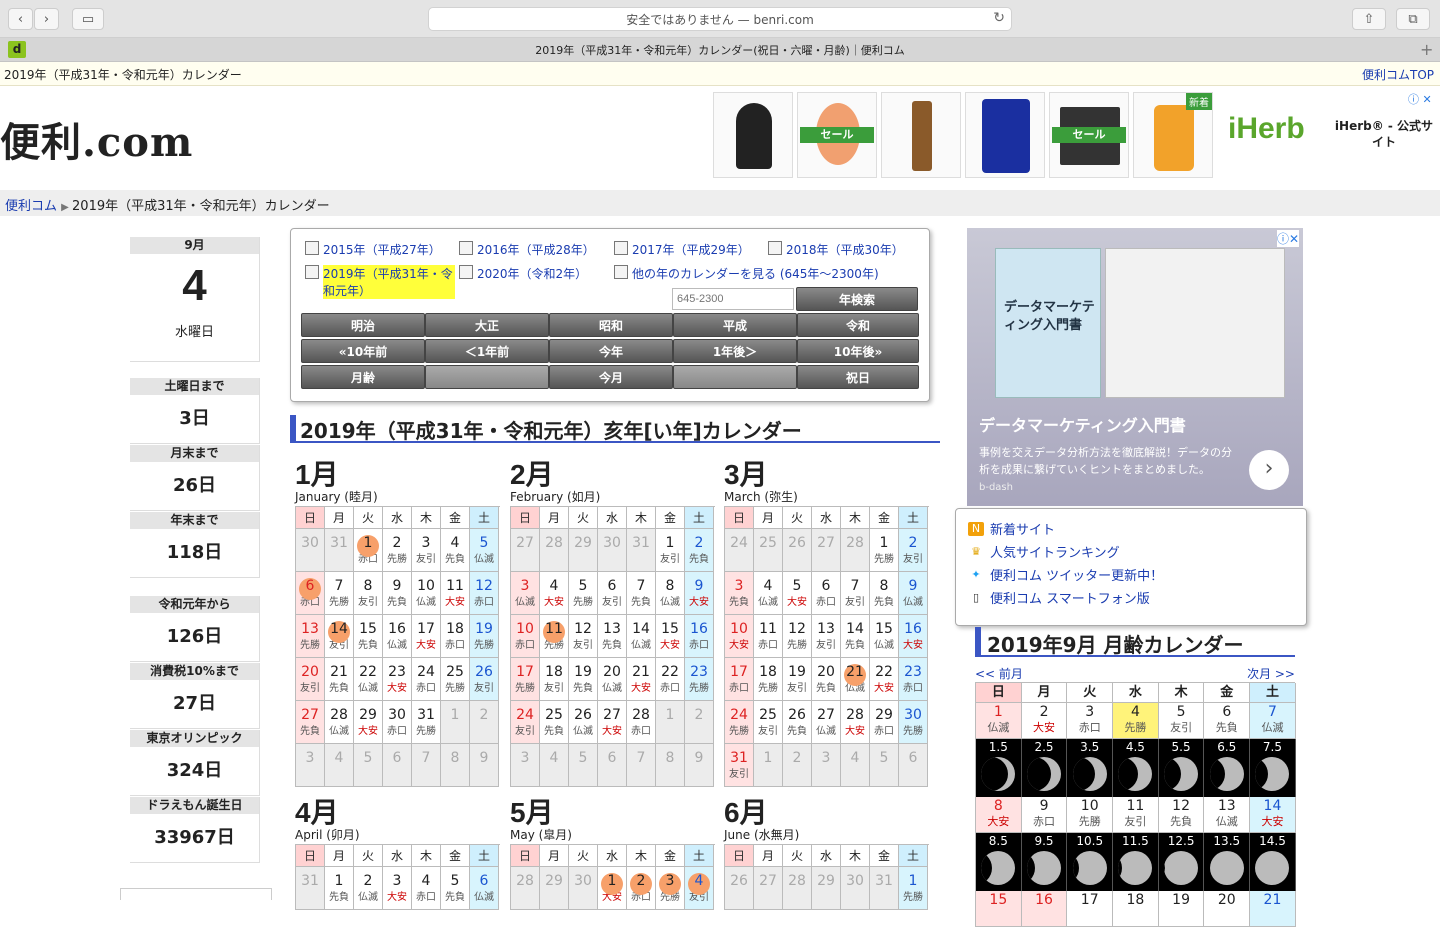  What do you see at coordinates (554, 722) in the screenshot?
I see `day-cell: 25 先負` at bounding box center [554, 722].